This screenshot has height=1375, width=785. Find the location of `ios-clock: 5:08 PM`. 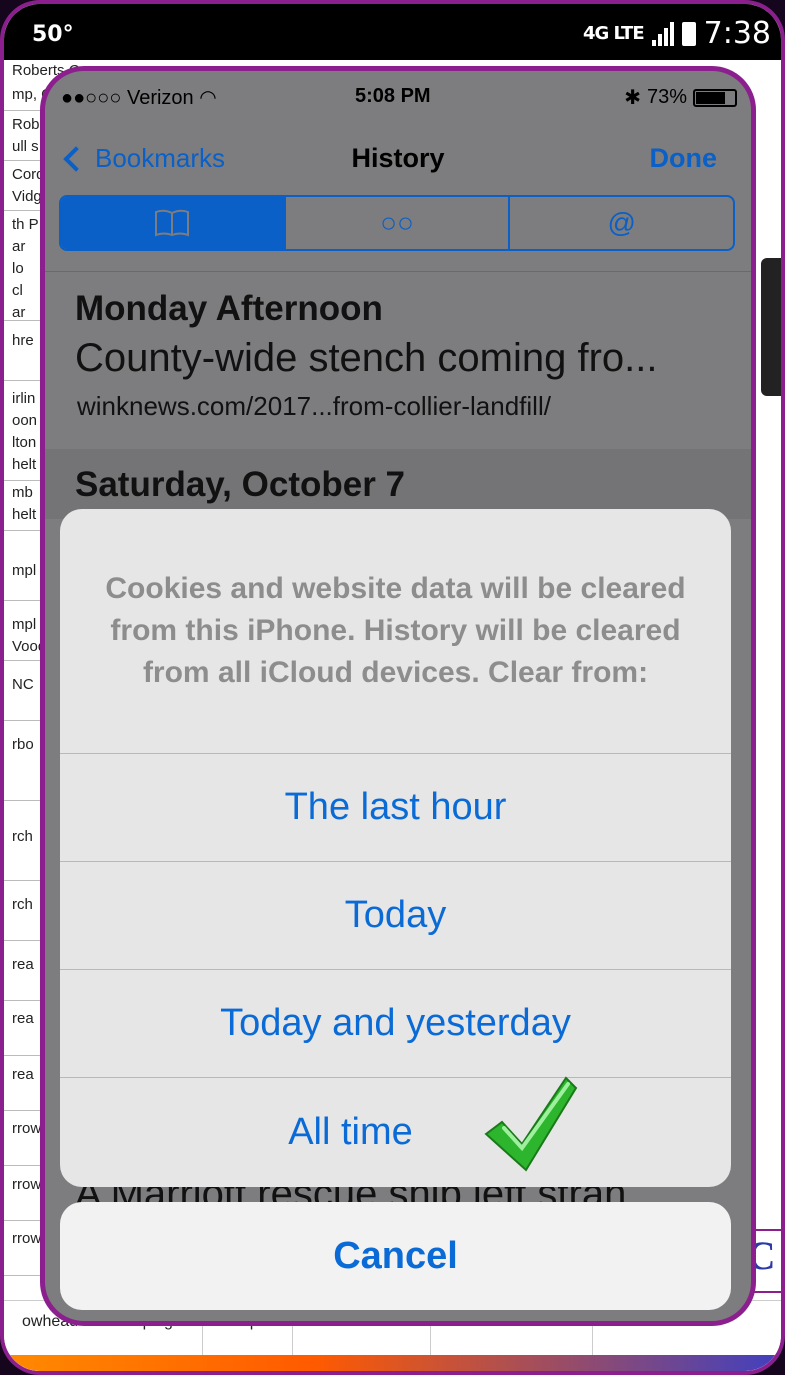

ios-clock: 5:08 PM is located at coordinates (393, 96).